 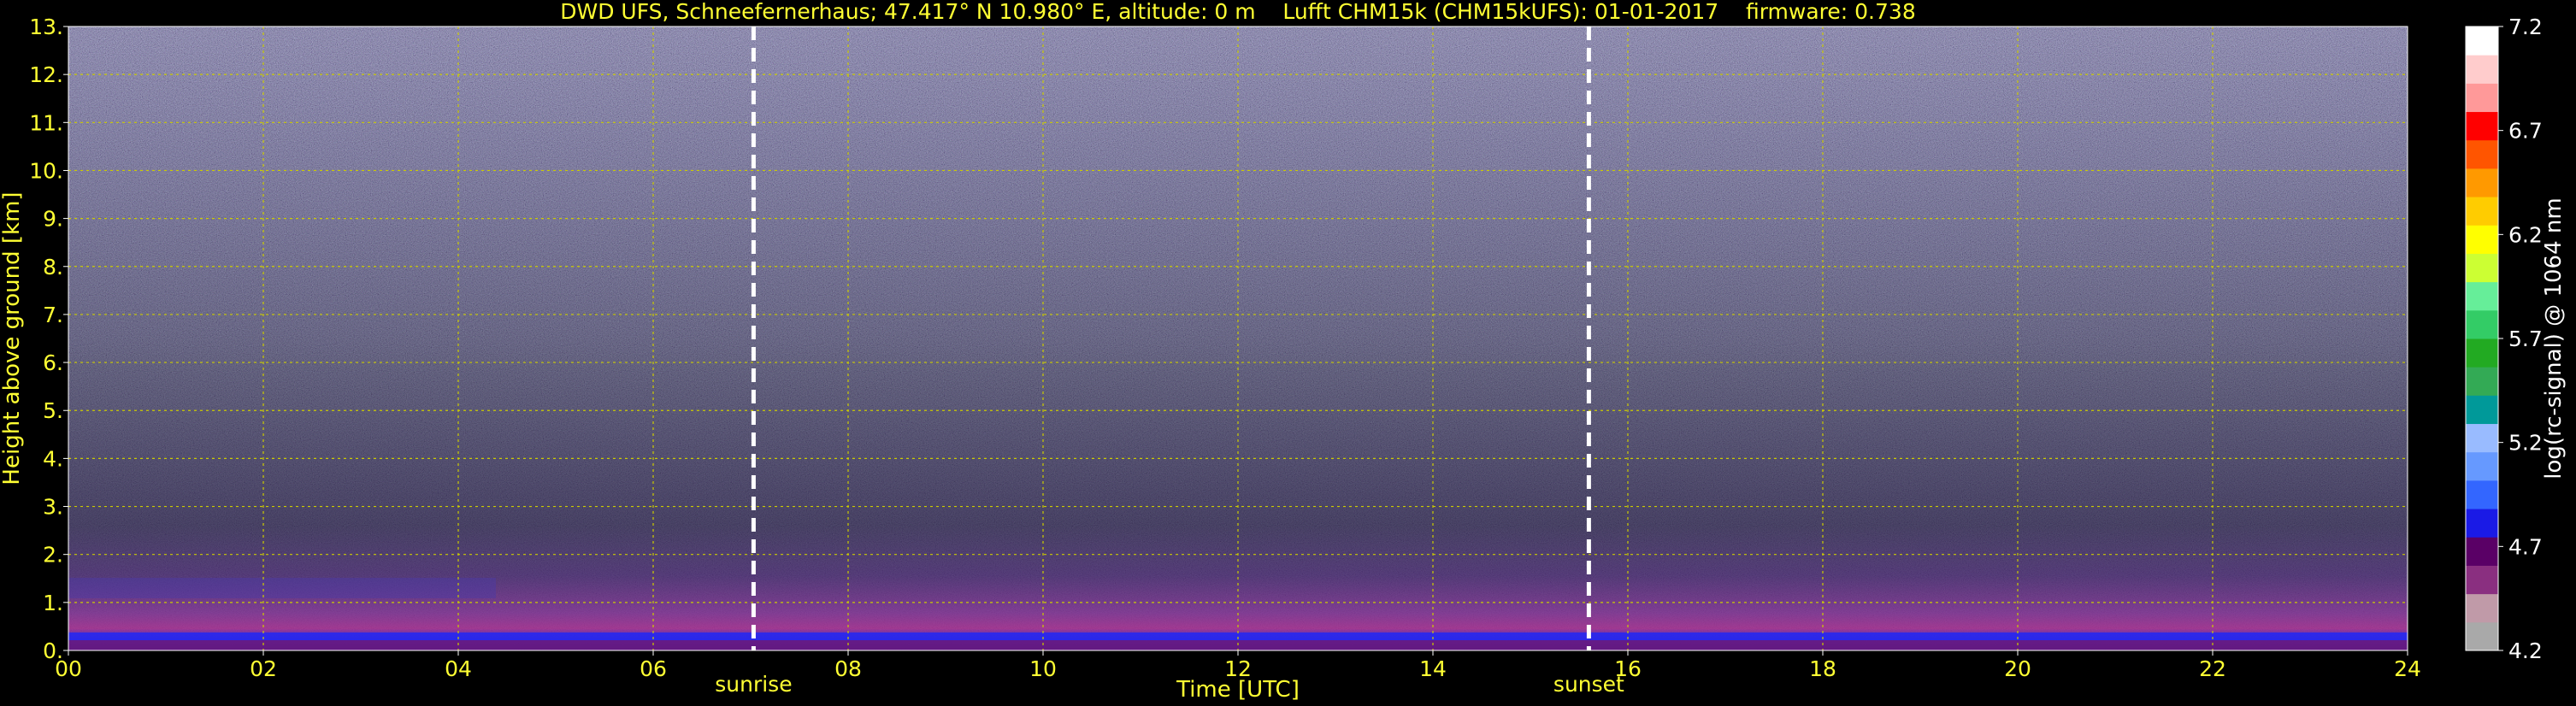 What do you see at coordinates (458, 668) in the screenshot?
I see `x-tick-label: 04` at bounding box center [458, 668].